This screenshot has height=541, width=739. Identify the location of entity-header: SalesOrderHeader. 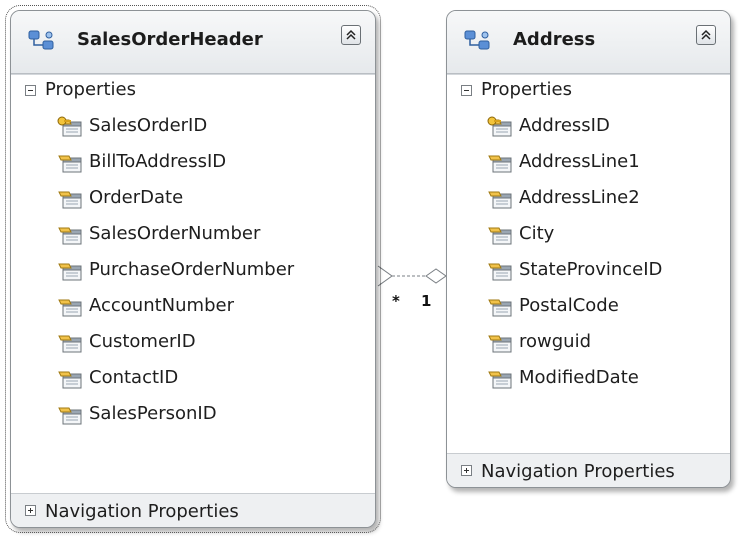
(193, 42).